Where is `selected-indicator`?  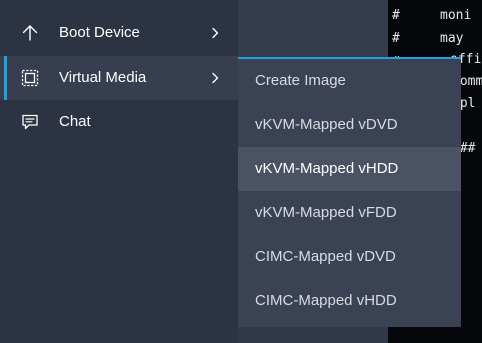 selected-indicator is located at coordinates (5, 78).